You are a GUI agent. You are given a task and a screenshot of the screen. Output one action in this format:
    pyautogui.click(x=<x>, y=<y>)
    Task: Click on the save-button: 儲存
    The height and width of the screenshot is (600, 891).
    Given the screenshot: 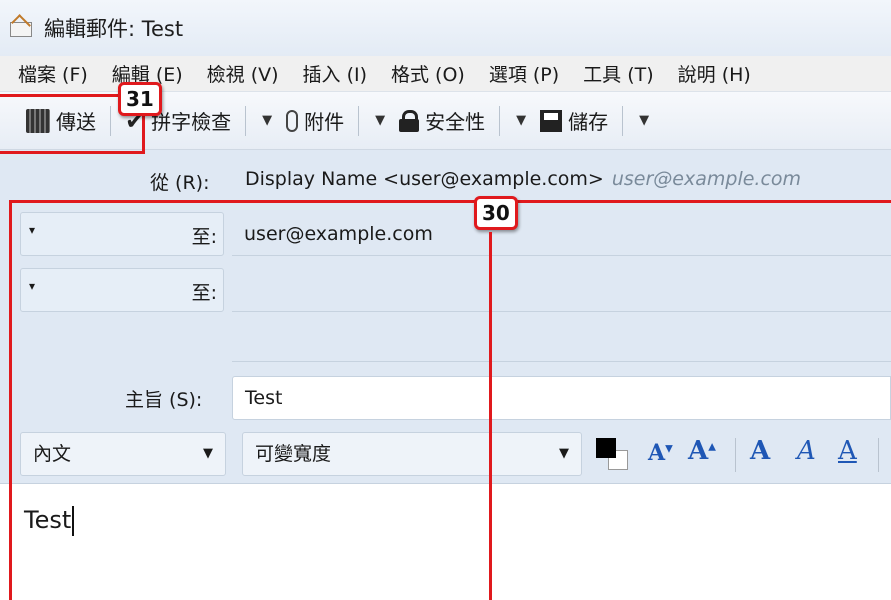 What is the action you would take?
    pyautogui.click(x=574, y=121)
    